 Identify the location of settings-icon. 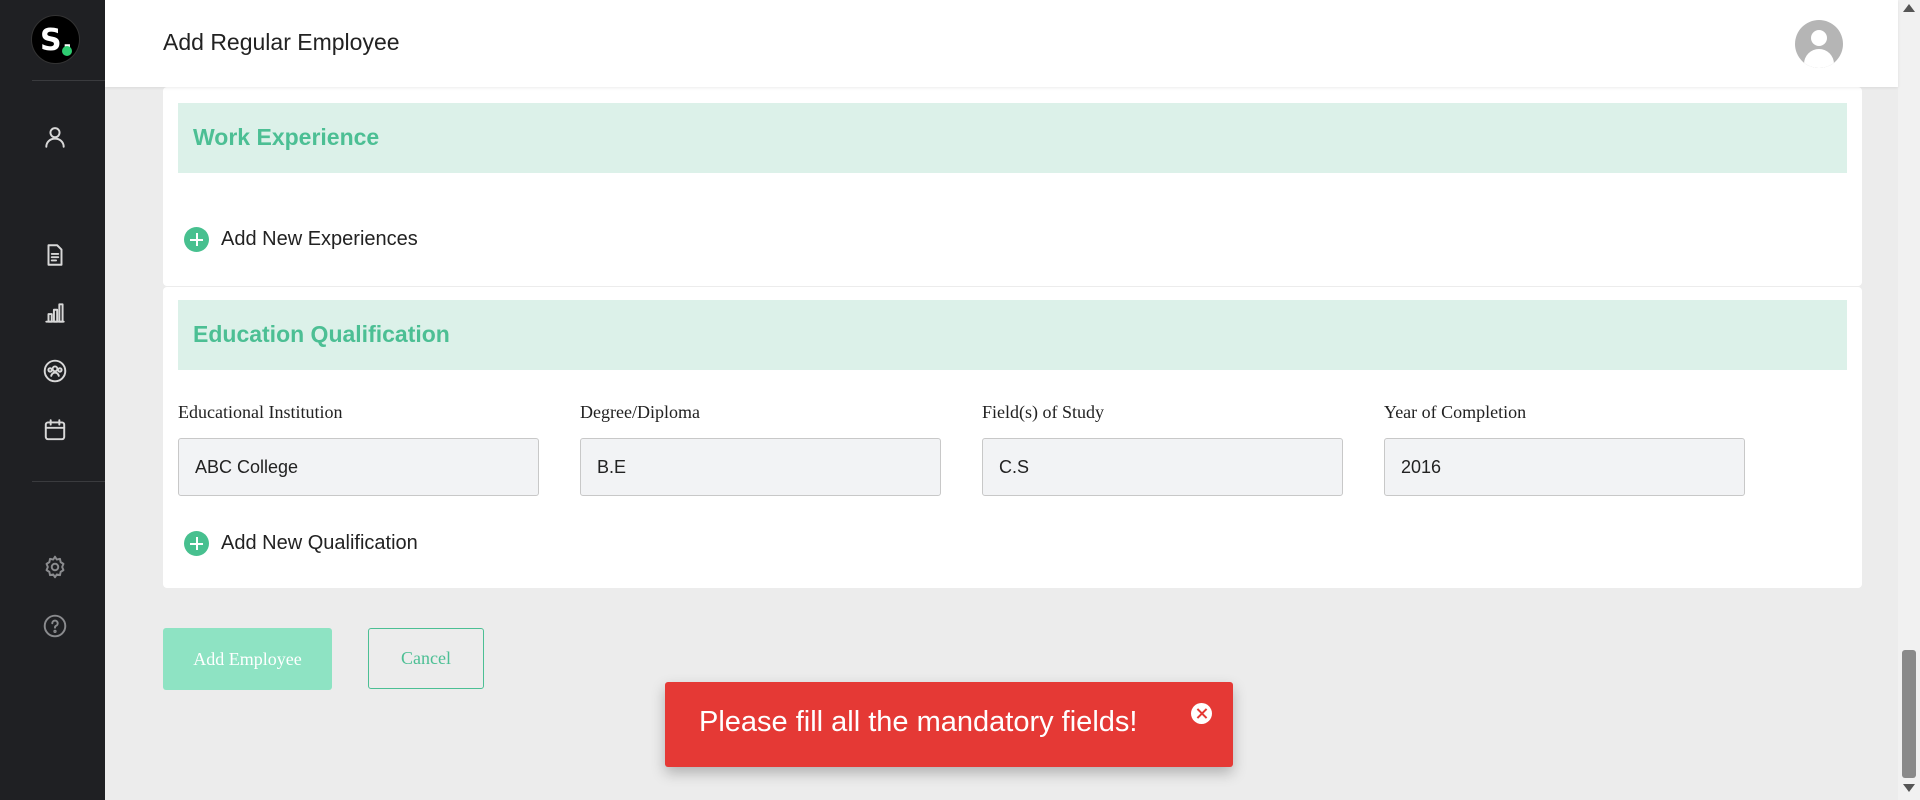
(55, 567).